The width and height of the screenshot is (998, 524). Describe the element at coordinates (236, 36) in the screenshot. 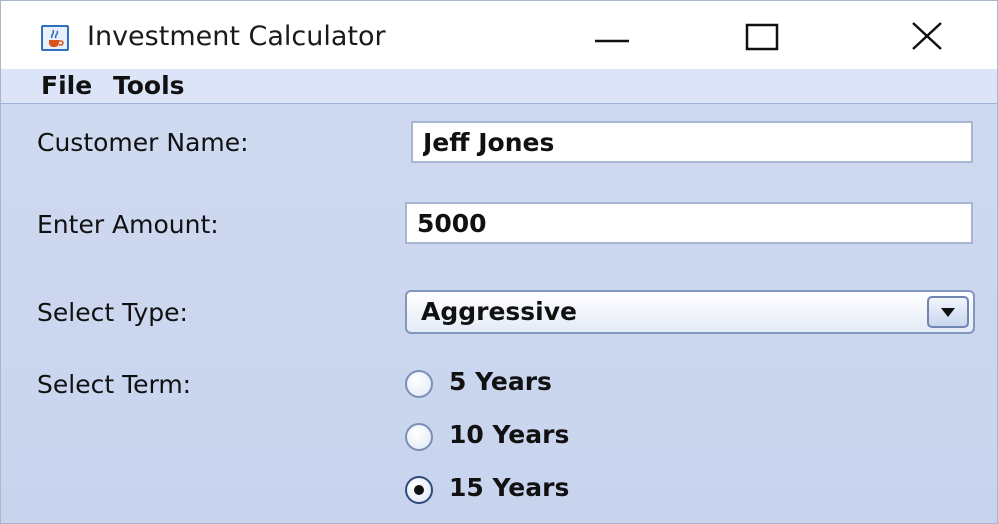

I see `window-title: Investment Calculator` at that location.